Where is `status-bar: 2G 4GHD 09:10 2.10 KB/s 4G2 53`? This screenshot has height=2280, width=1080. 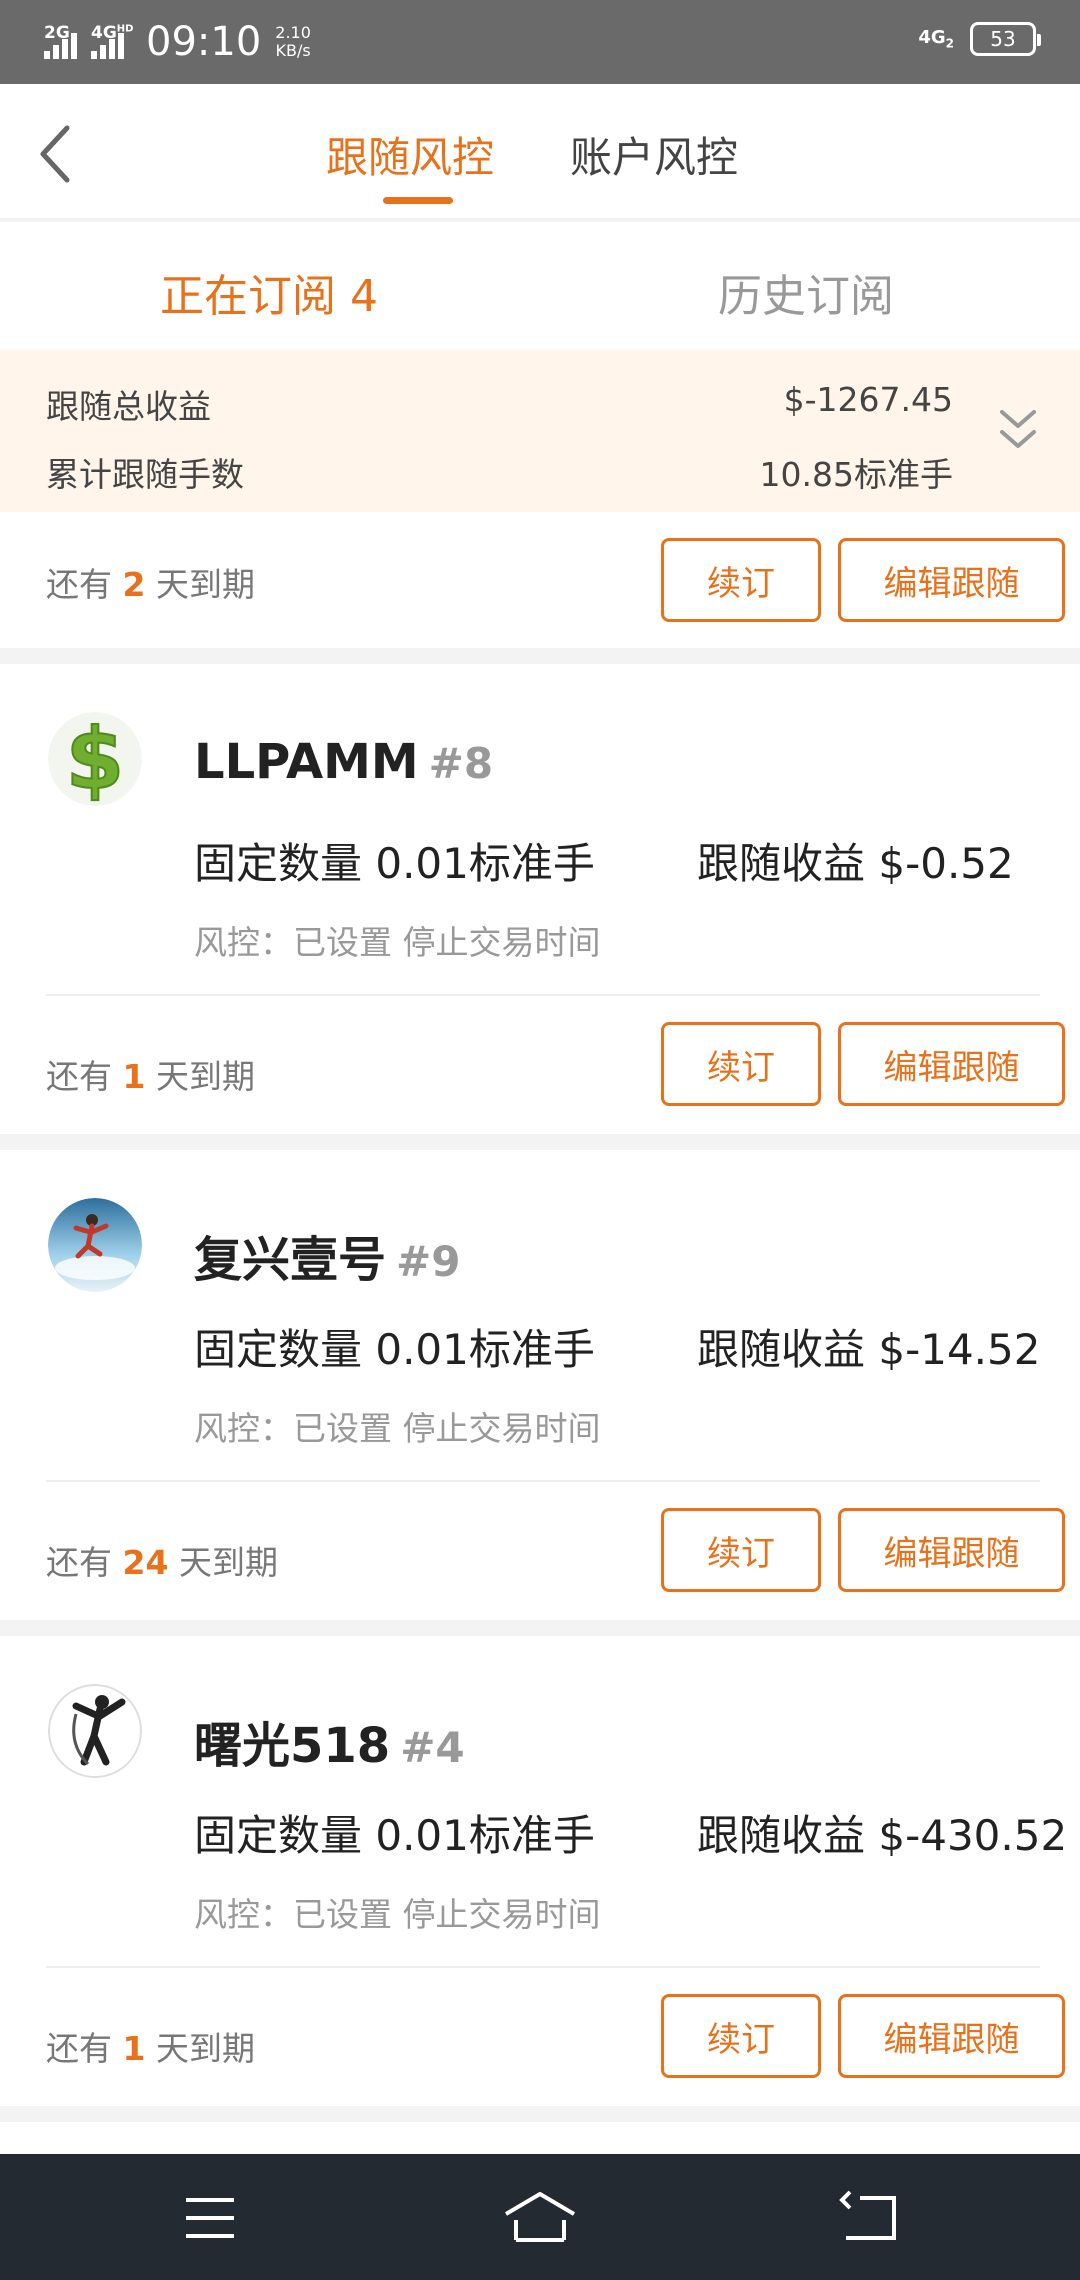
status-bar: 2G 4GHD 09:10 2.10 KB/s 4G2 53 is located at coordinates (540, 42).